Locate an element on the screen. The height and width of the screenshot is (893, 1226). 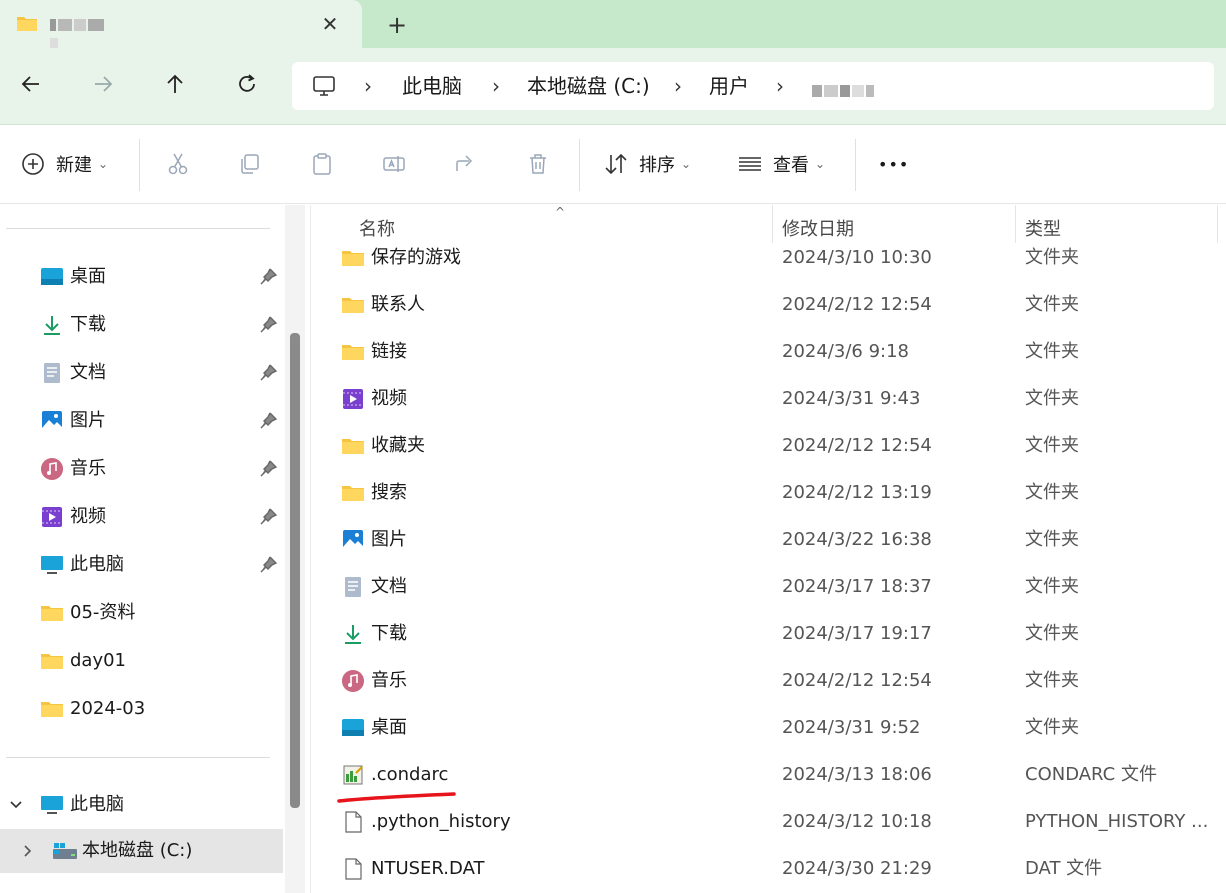
file-row: 文档 2024/3/17 18:37 文件夹 is located at coordinates (768, 586).